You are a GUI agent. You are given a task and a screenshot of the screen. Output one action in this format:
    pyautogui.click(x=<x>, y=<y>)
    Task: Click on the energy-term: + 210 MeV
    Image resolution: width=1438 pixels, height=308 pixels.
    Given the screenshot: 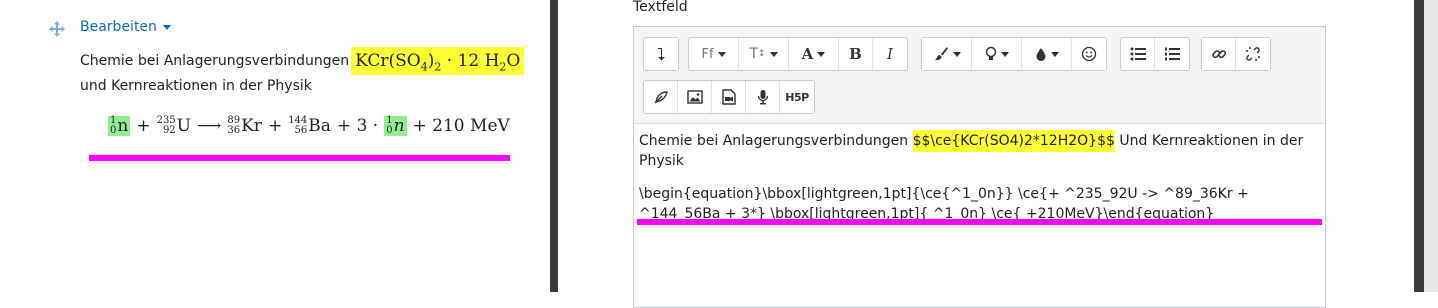 What is the action you would take?
    pyautogui.click(x=461, y=126)
    